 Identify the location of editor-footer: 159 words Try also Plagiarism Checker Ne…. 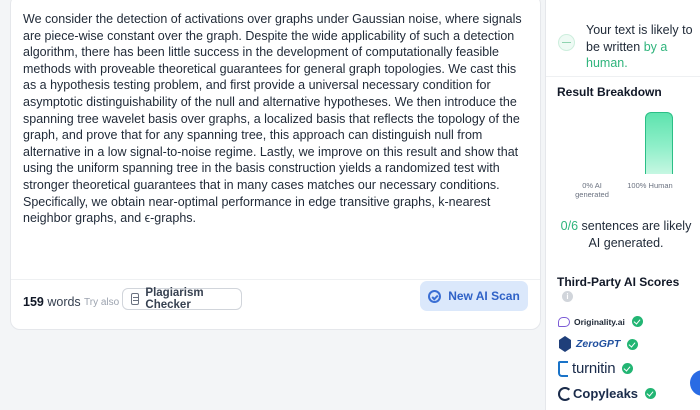
(275, 305).